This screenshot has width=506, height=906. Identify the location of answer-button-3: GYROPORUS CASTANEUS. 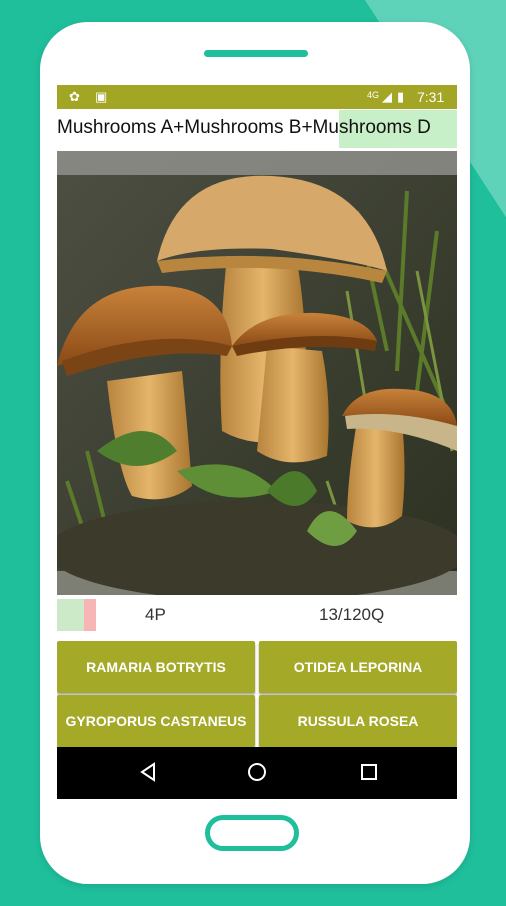
(156, 721).